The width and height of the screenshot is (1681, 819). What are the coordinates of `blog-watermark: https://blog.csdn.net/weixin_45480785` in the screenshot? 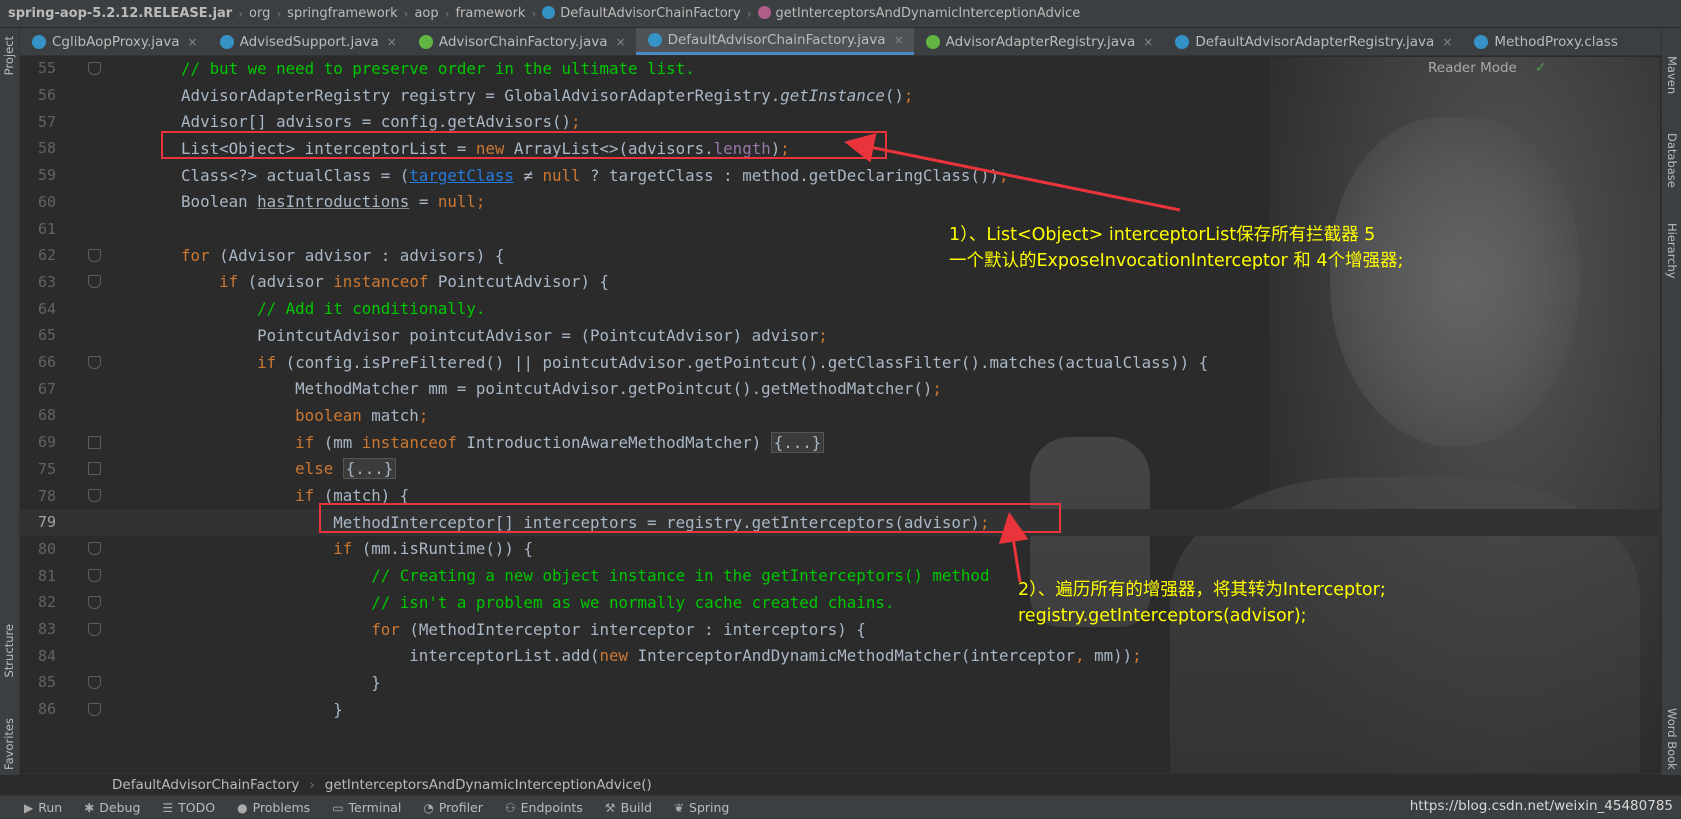 It's located at (1541, 806).